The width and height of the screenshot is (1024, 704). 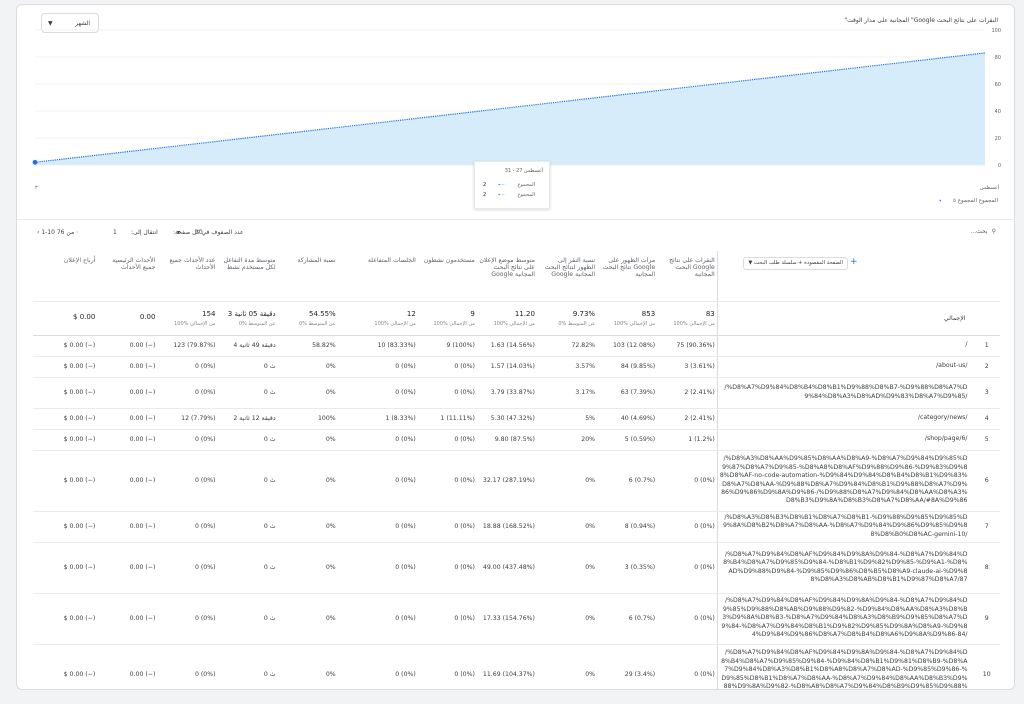 I want to click on table-cell: 3 (3.61%), so click(x=687, y=367).